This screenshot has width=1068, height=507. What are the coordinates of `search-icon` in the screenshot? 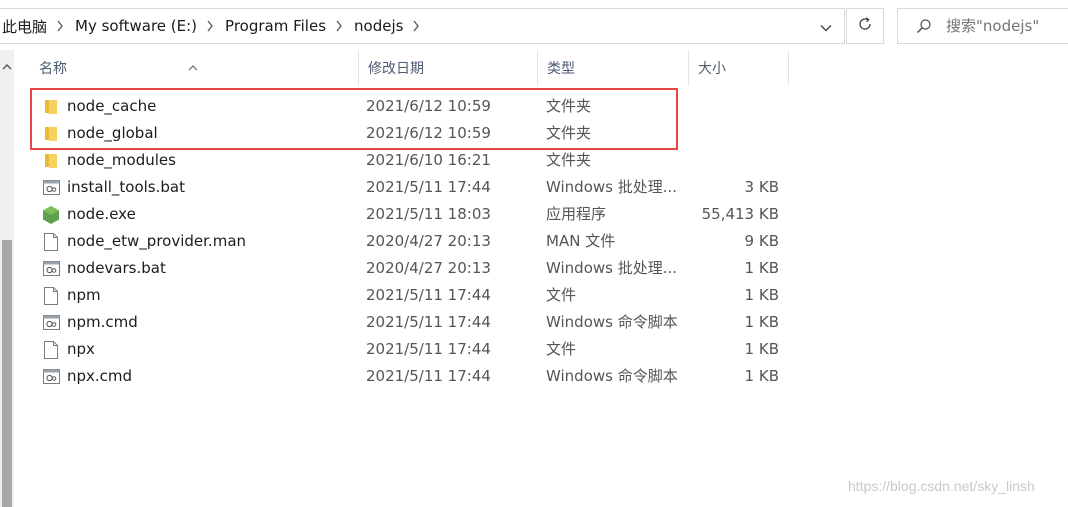 It's located at (924, 26).